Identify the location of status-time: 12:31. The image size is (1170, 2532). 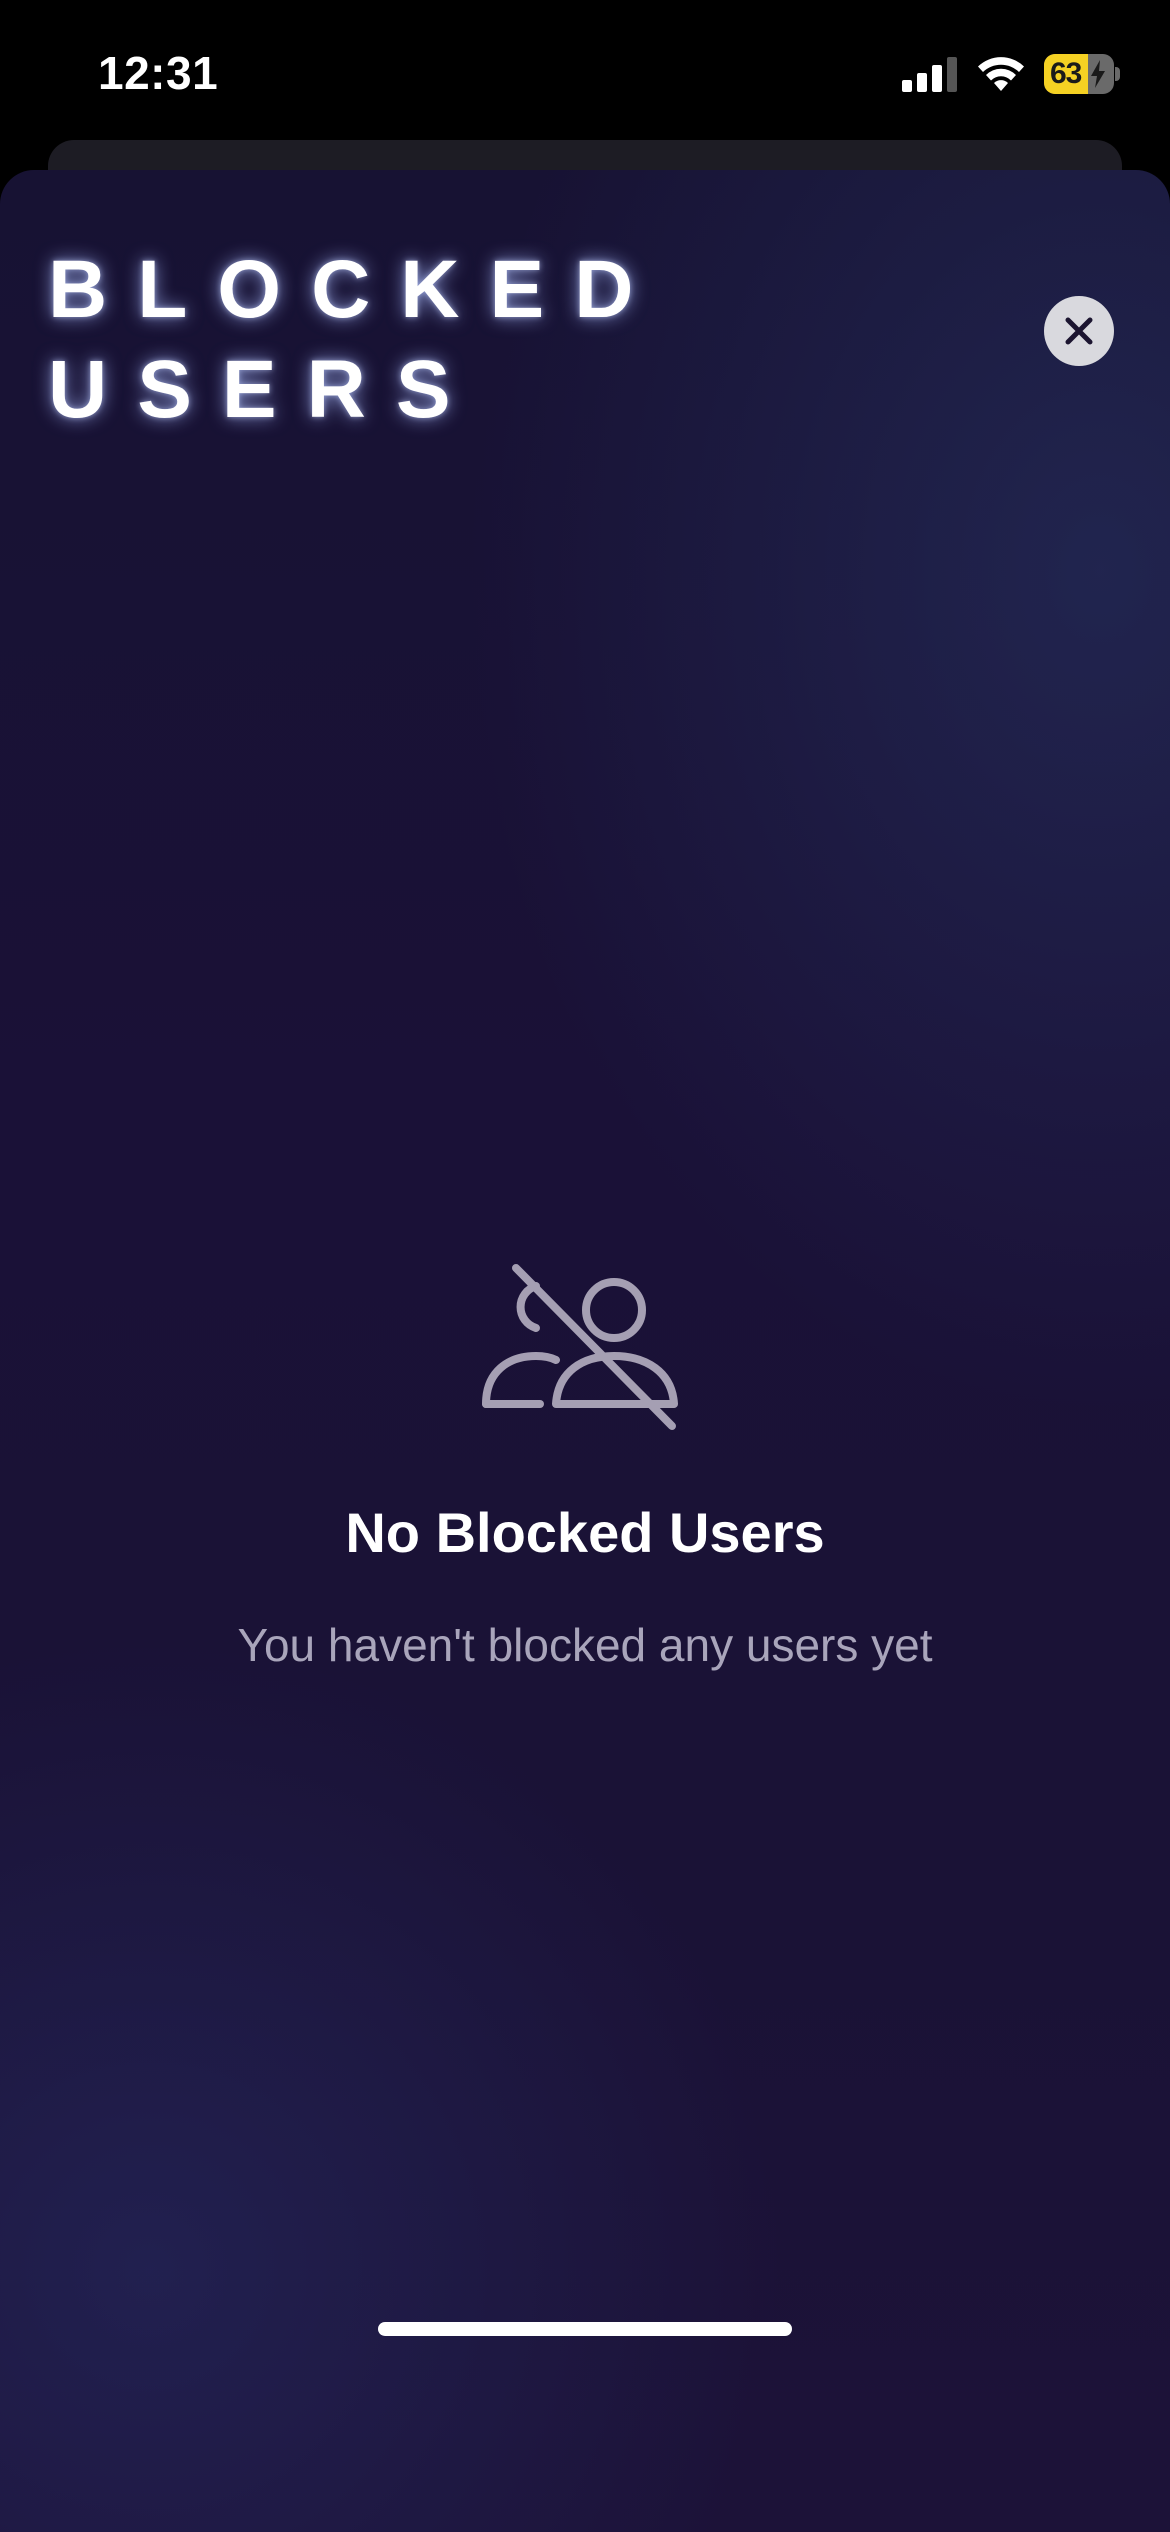
(158, 73).